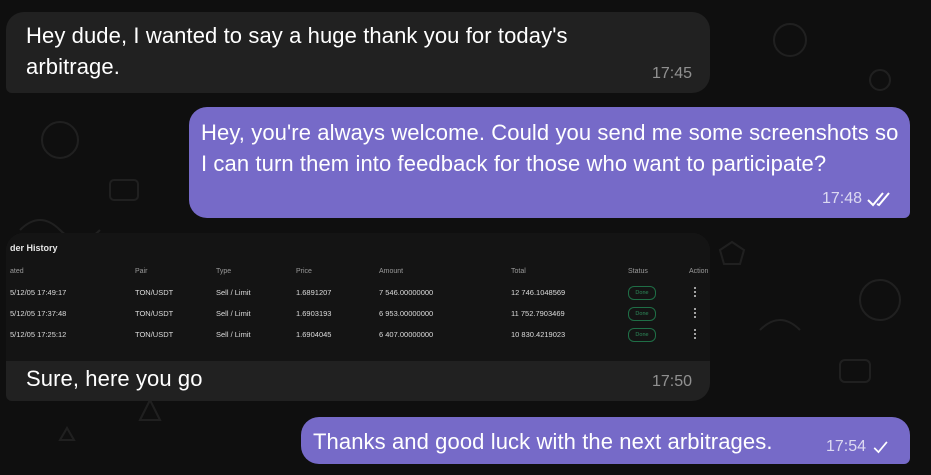 The image size is (931, 475). What do you see at coordinates (34, 248) in the screenshot?
I see `order-history-title: der History` at bounding box center [34, 248].